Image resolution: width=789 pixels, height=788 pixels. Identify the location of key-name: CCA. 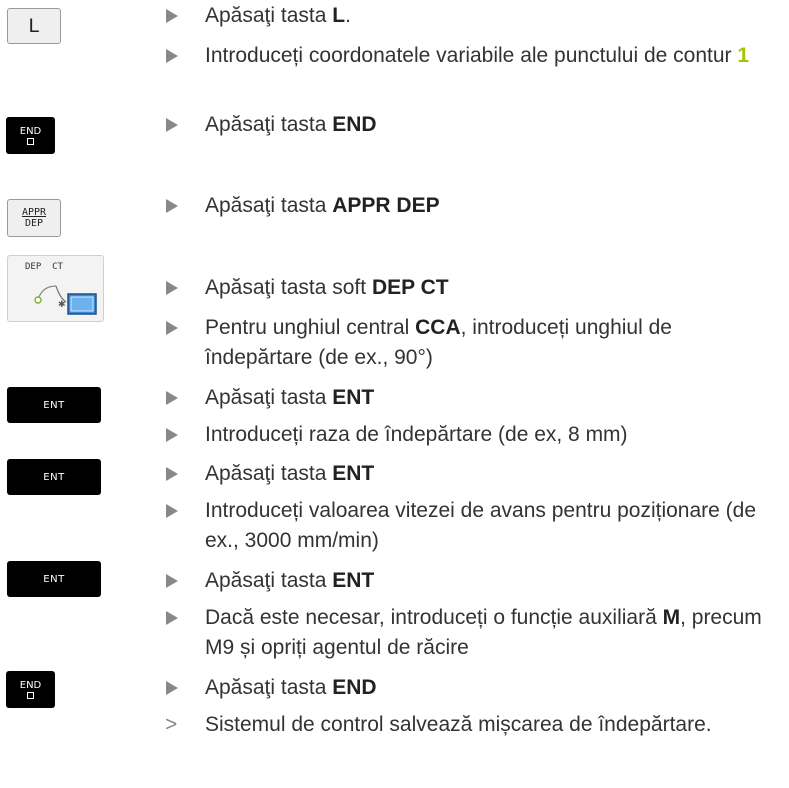
(438, 327).